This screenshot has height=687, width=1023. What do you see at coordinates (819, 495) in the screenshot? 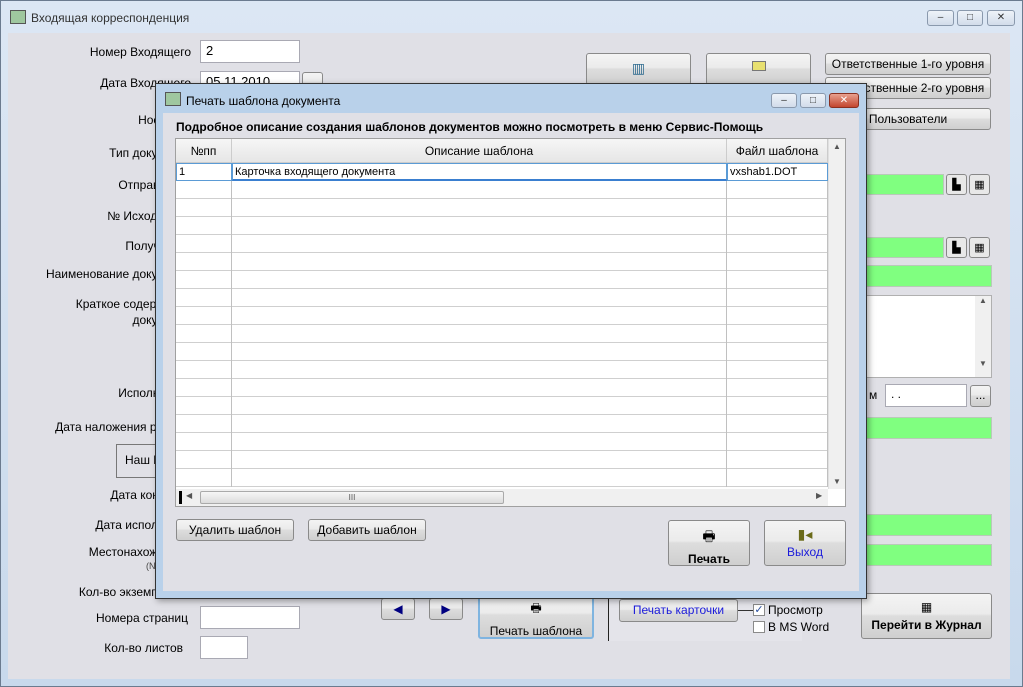
I see `scroll-right-icon: ▶` at bounding box center [819, 495].